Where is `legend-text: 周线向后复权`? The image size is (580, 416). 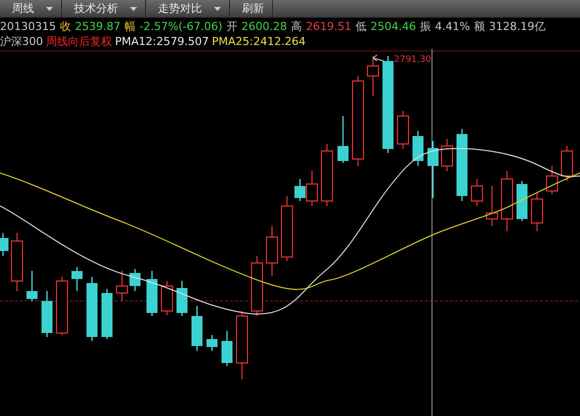
legend-text: 周线向后复权 is located at coordinates (79, 41).